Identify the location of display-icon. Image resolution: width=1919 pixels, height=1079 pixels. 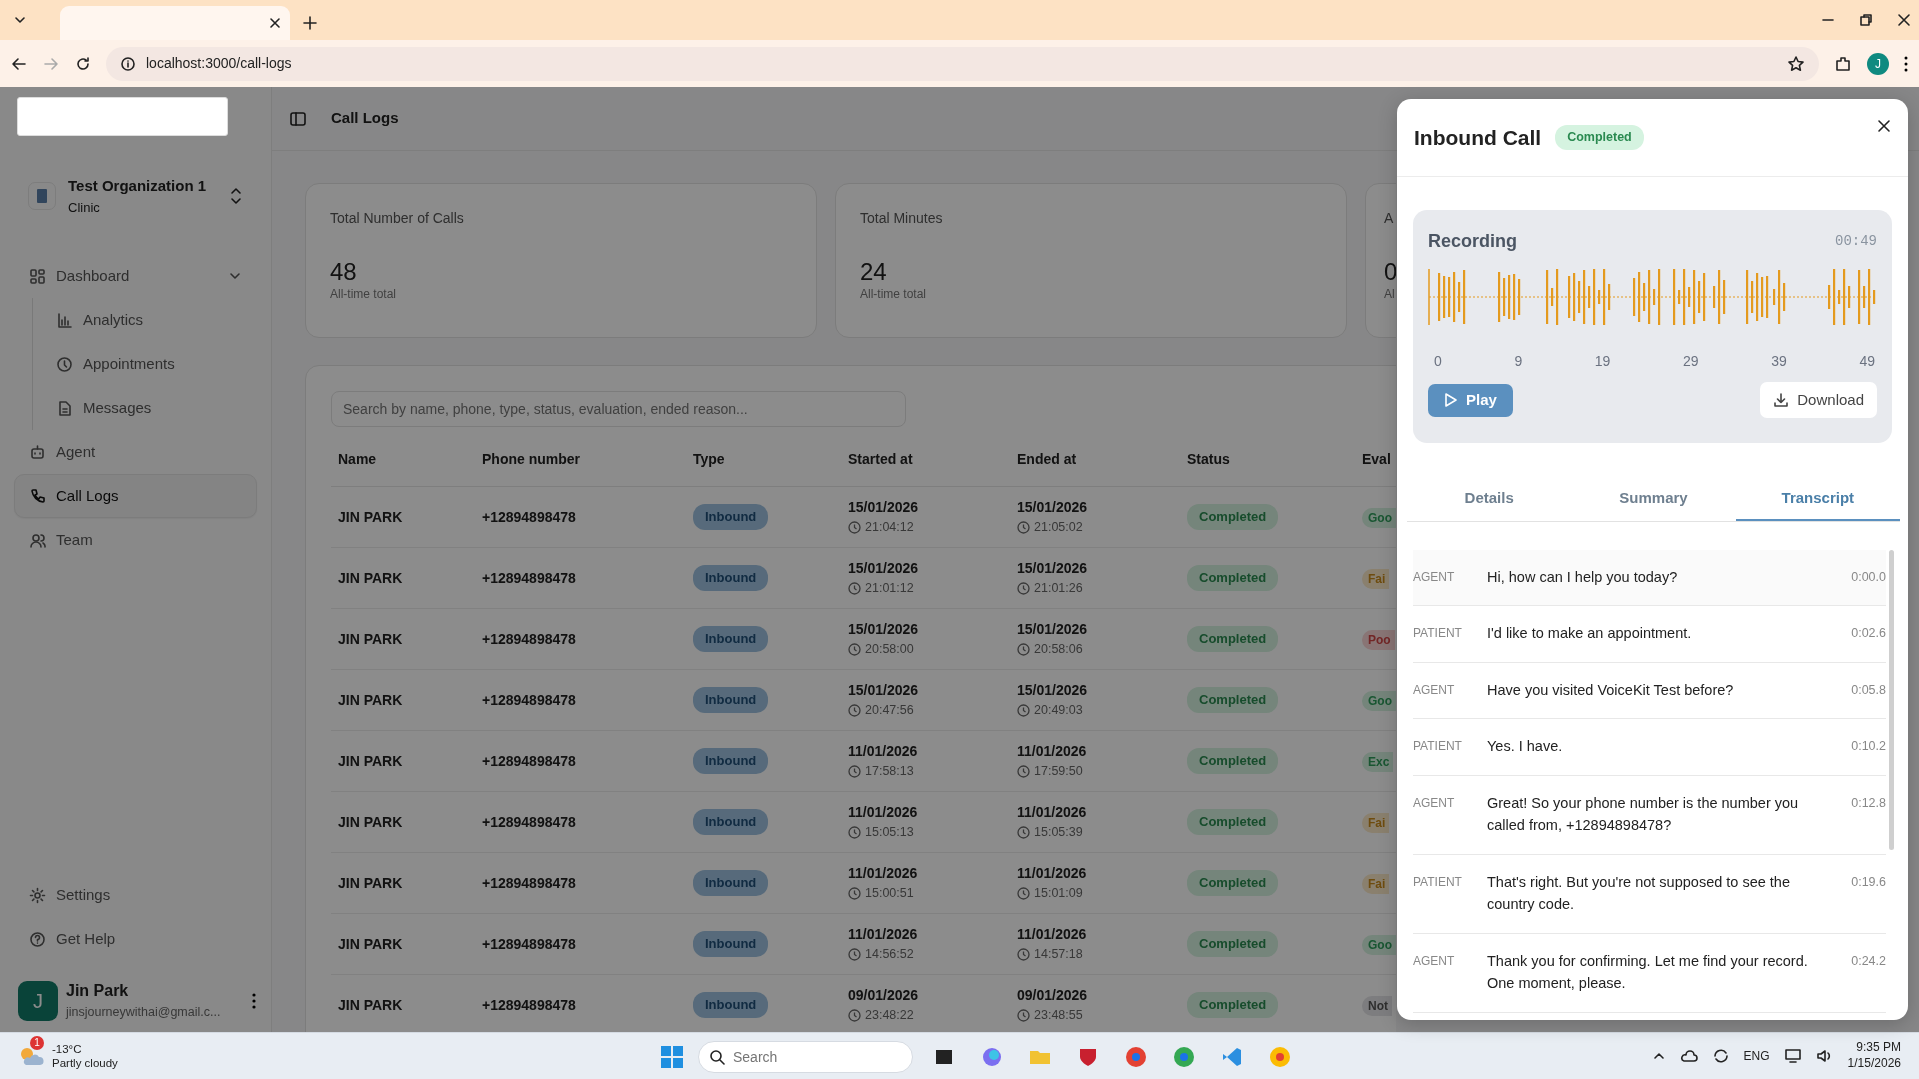
(1792, 1056).